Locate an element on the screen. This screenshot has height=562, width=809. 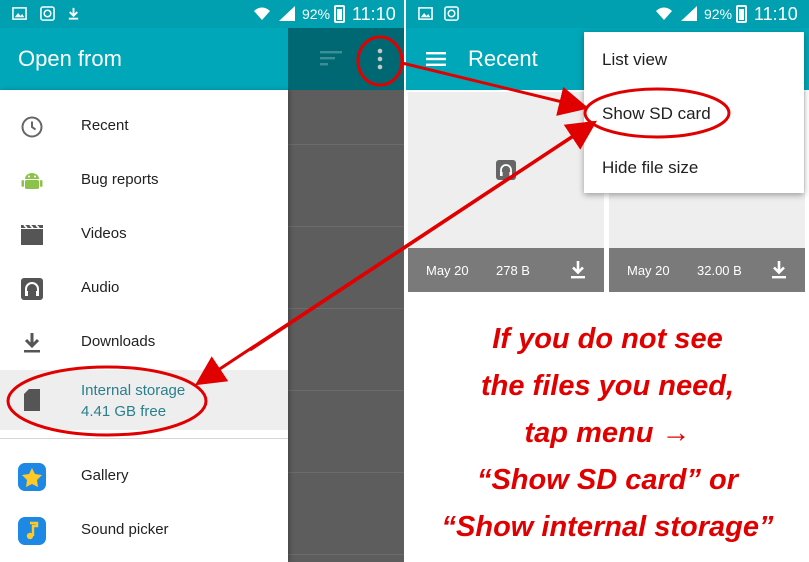
drawer-item-gallery: Gallery is located at coordinates (144, 477).